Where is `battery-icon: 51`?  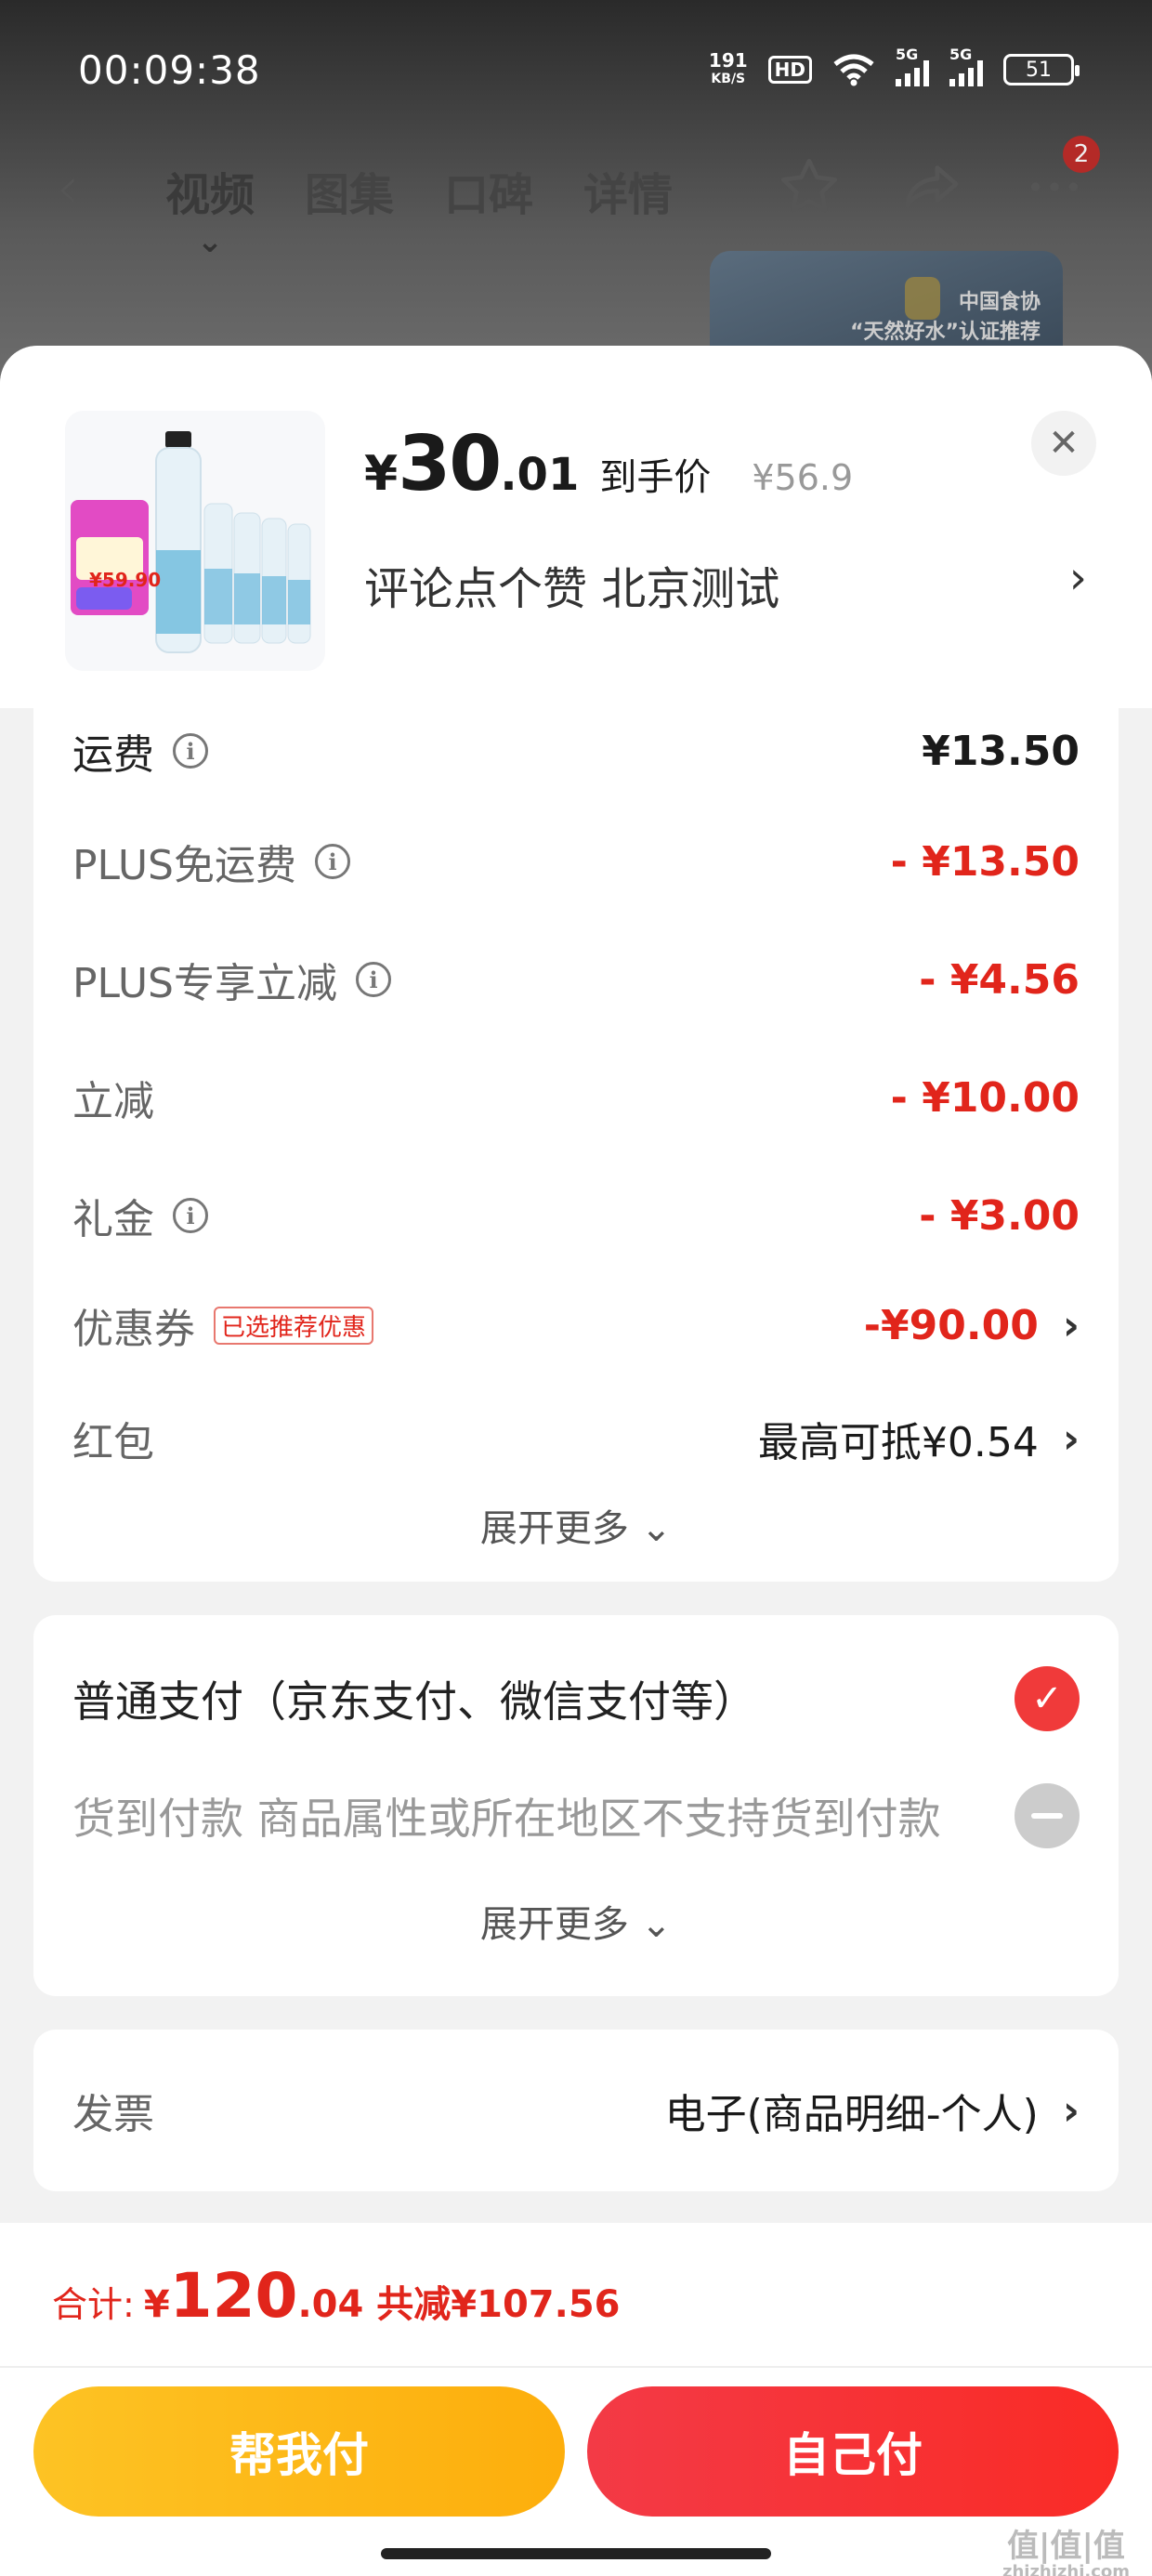
battery-icon: 51 is located at coordinates (1041, 69).